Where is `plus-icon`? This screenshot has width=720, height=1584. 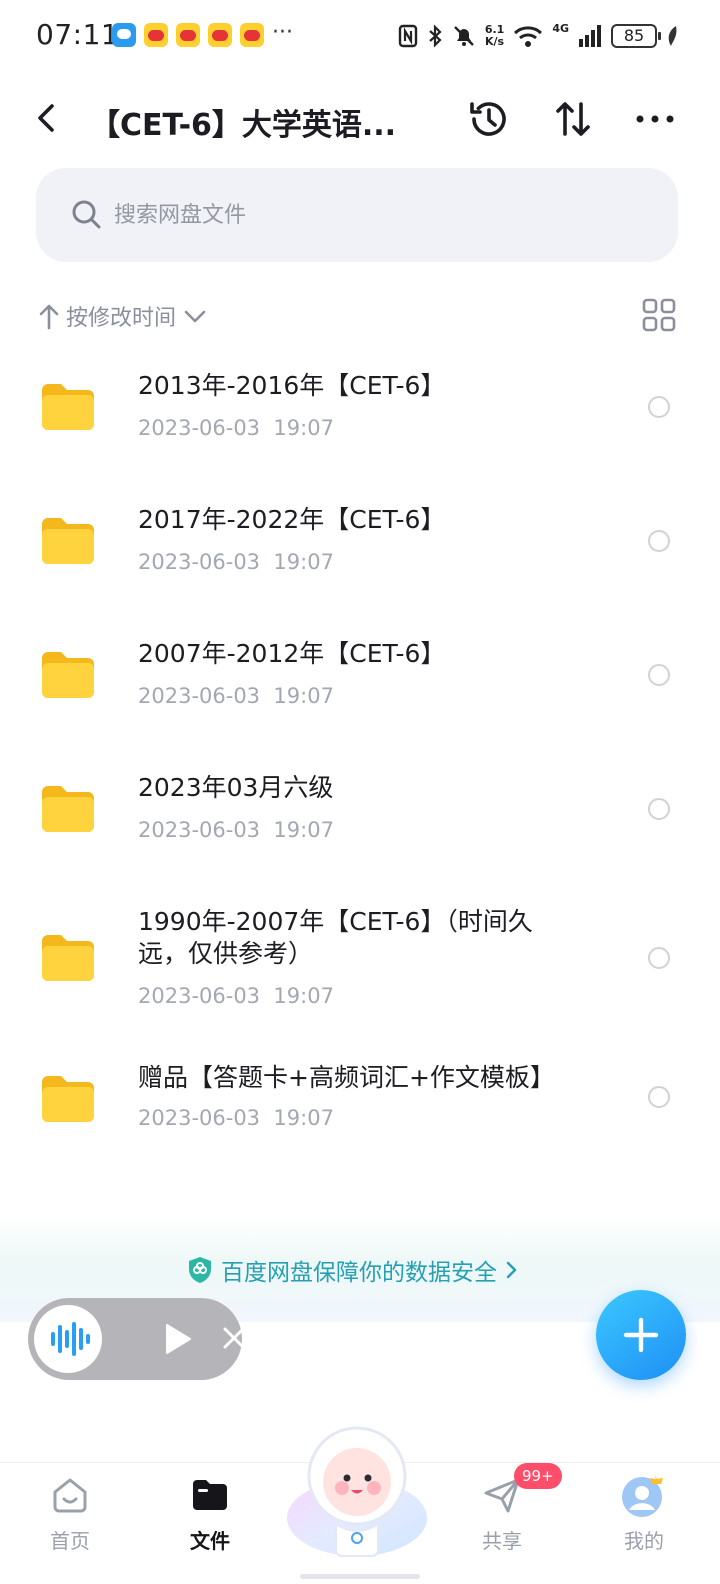 plus-icon is located at coordinates (641, 1335).